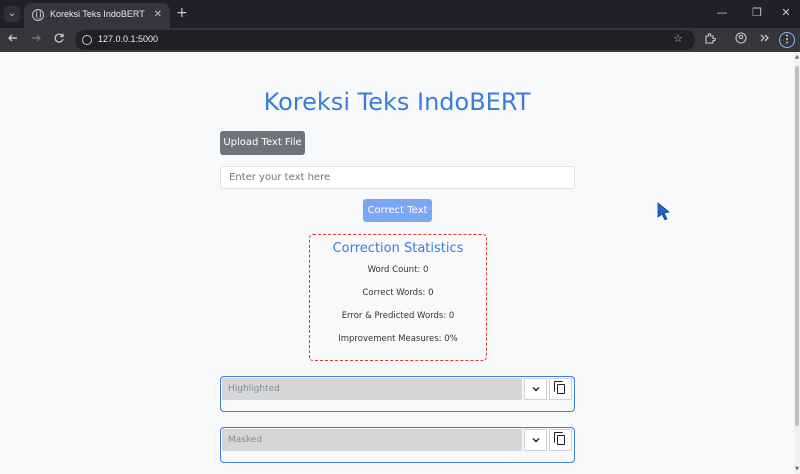 This screenshot has width=800, height=474. Describe the element at coordinates (398, 248) in the screenshot. I see `stats-title: Correction Statistics` at that location.